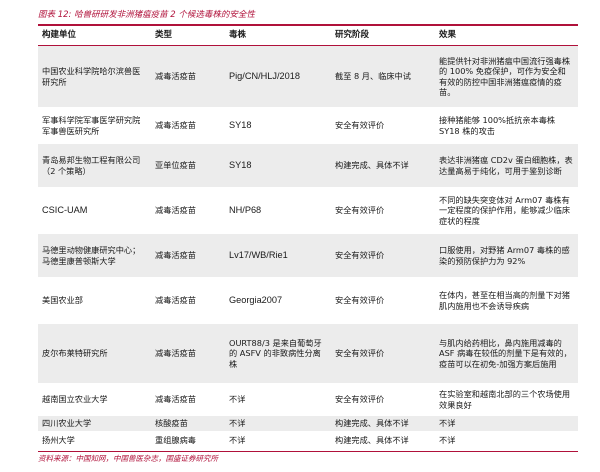 This screenshot has width=600, height=472. Describe the element at coordinates (506, 399) in the screenshot. I see `cell-effect: 在实验室和越南北部的三个农场使用效果良好` at that location.